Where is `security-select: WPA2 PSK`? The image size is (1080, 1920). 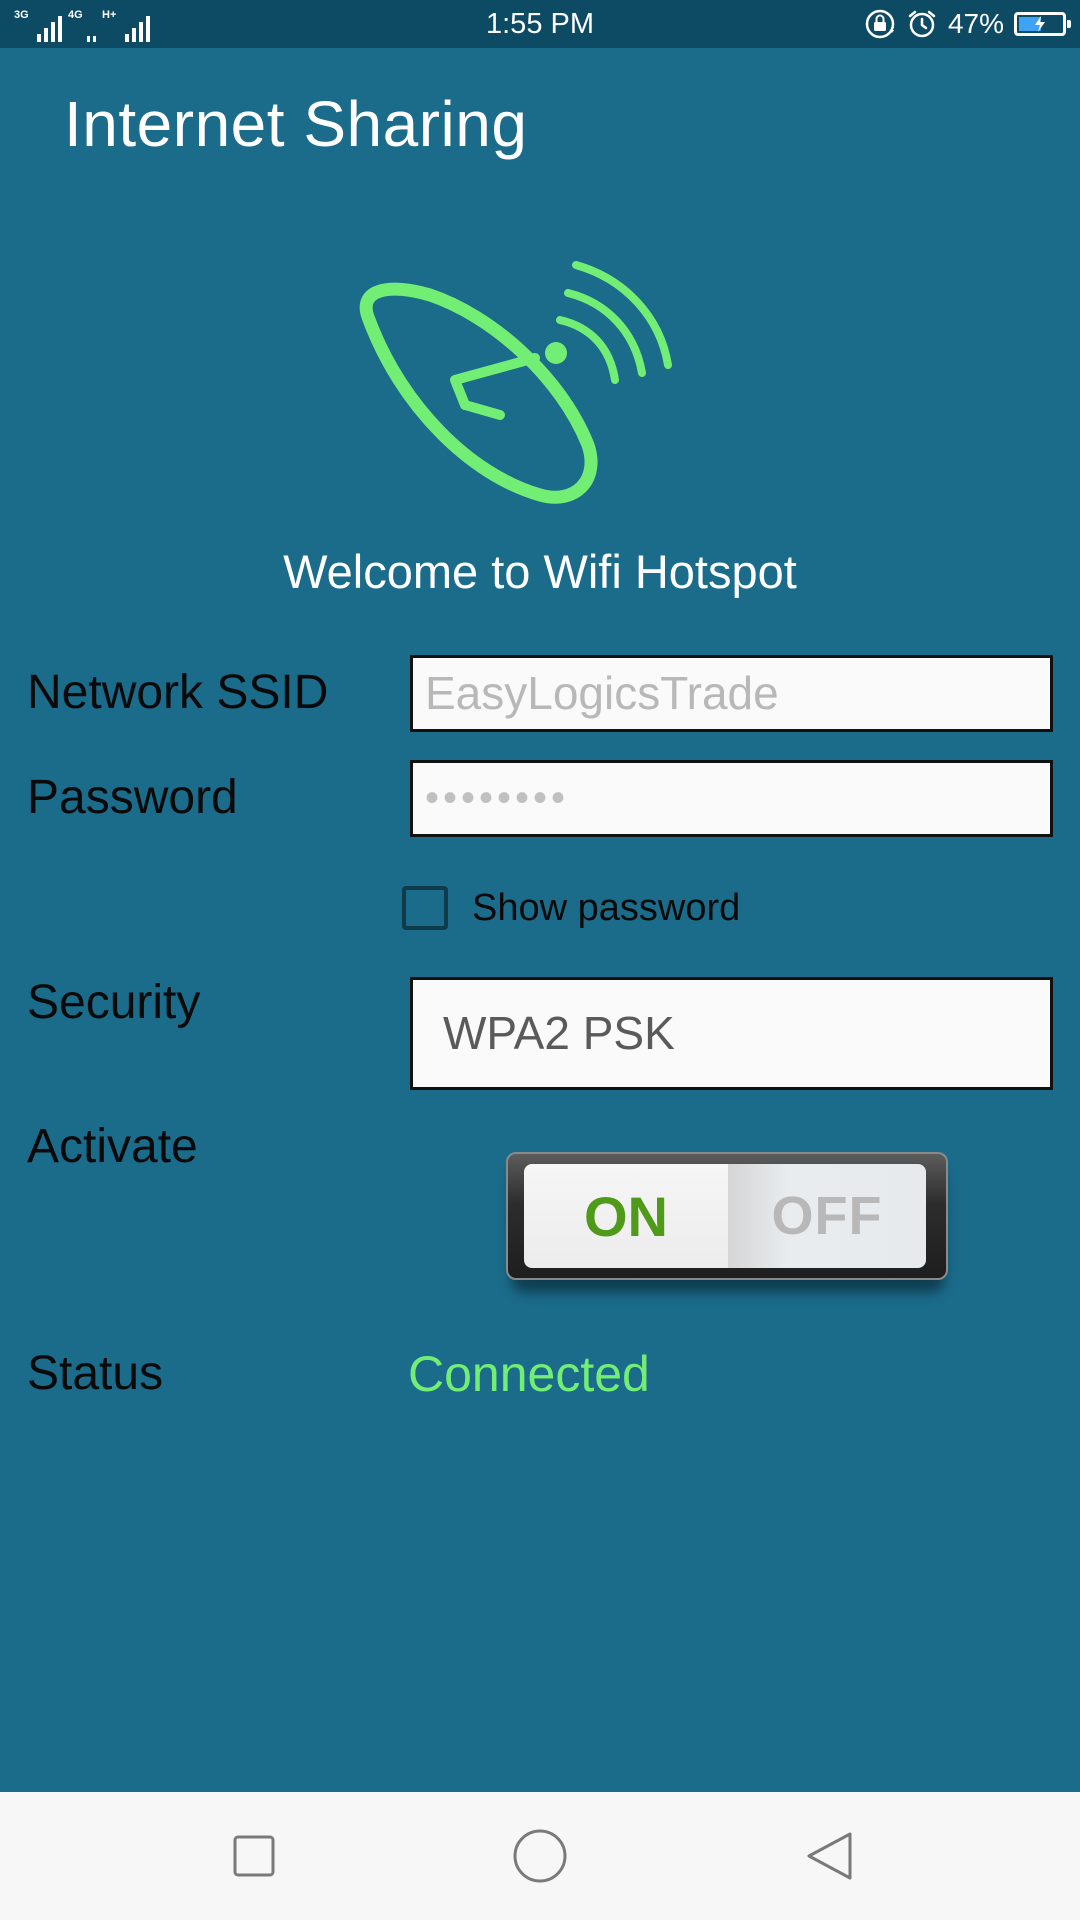
security-select: WPA2 PSK is located at coordinates (731, 1033).